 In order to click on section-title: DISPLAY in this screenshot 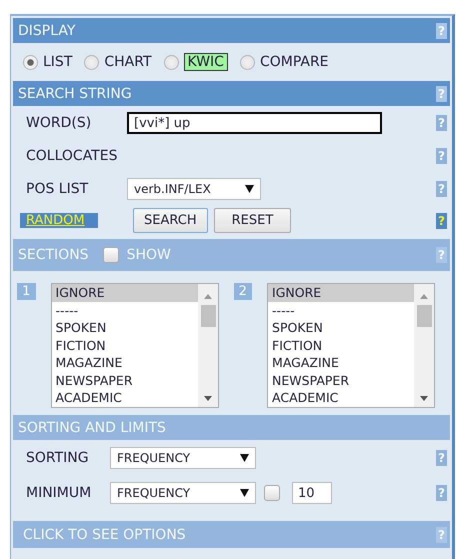, I will do `click(47, 30)`.